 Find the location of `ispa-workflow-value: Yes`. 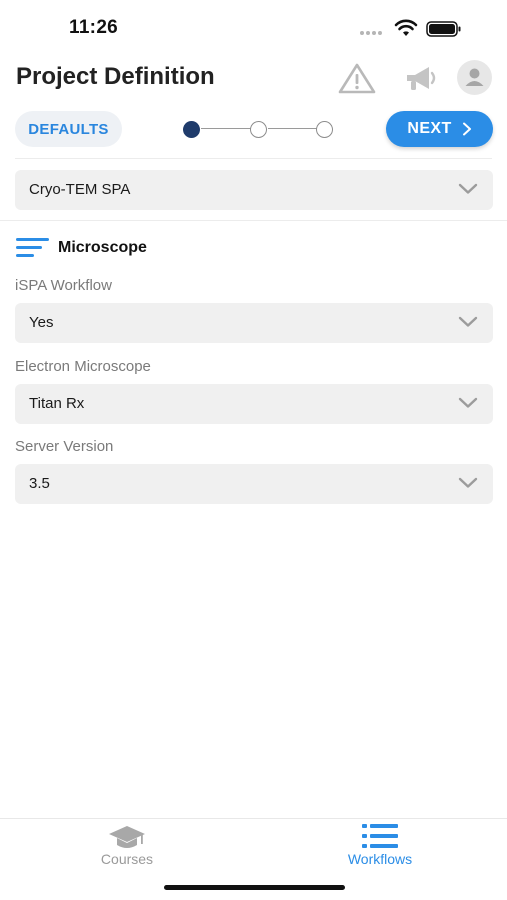

ispa-workflow-value: Yes is located at coordinates (41, 322).